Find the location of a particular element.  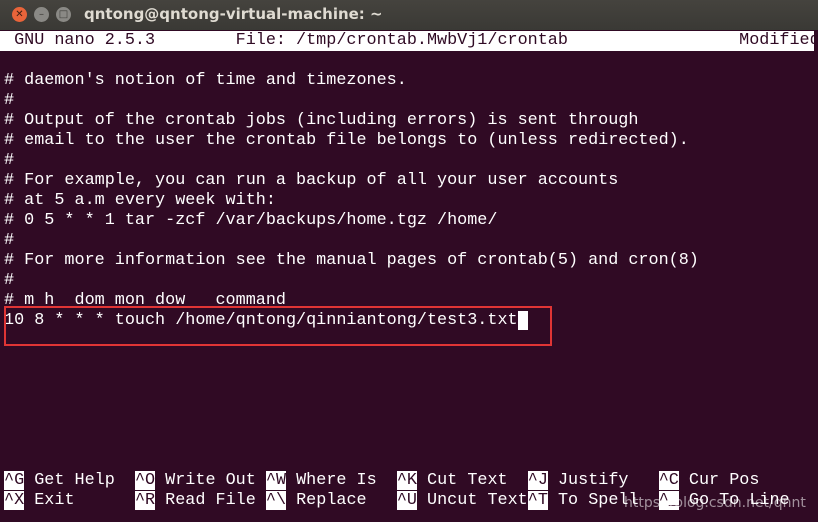

shortcut-key: ^O is located at coordinates (145, 480).